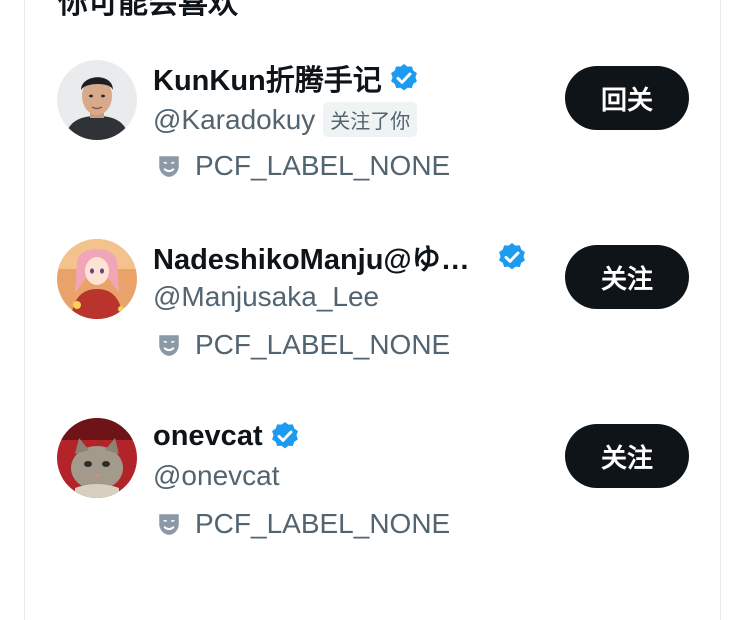 The image size is (732, 620). What do you see at coordinates (267, 78) in the screenshot?
I see `display-name: KunKun折腾手记` at bounding box center [267, 78].